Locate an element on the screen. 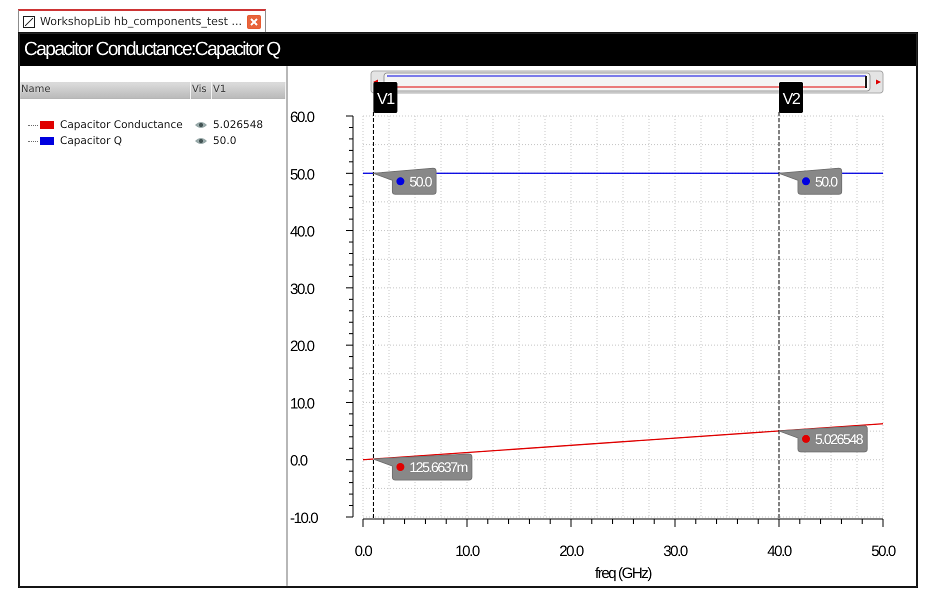 Image resolution: width=938 pixels, height=604 pixels. trace-name: Capacitor Q is located at coordinates (127, 141).